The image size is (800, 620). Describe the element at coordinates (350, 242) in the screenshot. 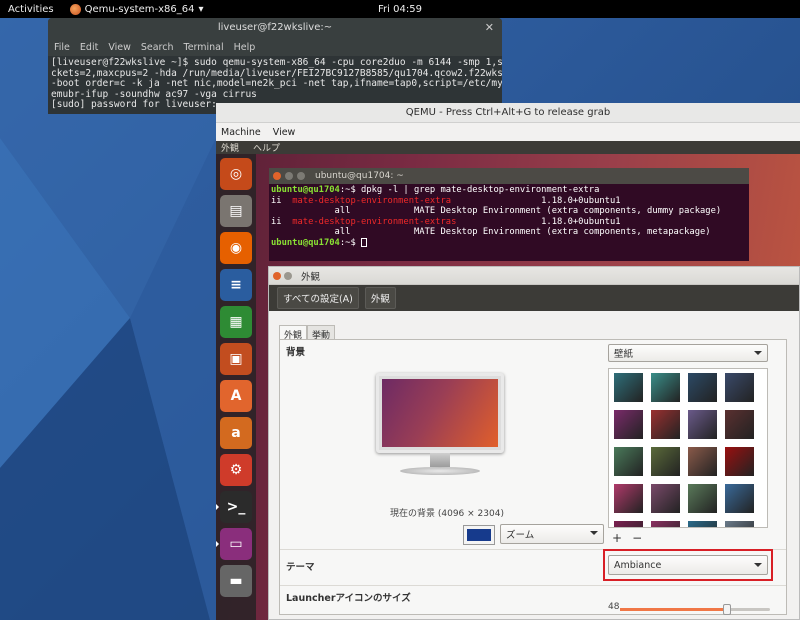

I see `prompt-suffix: :~$` at that location.